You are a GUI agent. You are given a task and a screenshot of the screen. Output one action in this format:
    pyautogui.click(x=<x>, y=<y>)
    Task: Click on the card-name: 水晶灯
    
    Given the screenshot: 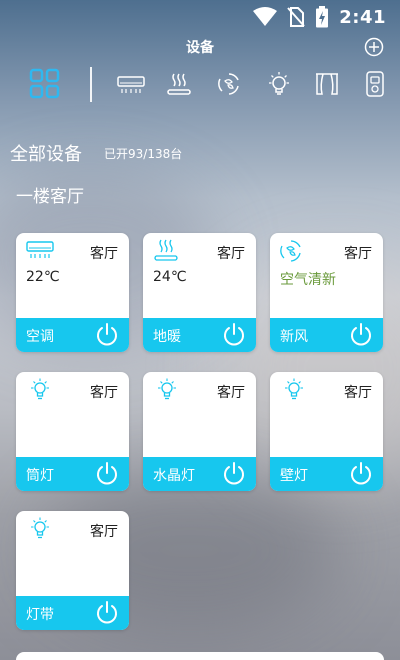 What is the action you would take?
    pyautogui.click(x=174, y=476)
    